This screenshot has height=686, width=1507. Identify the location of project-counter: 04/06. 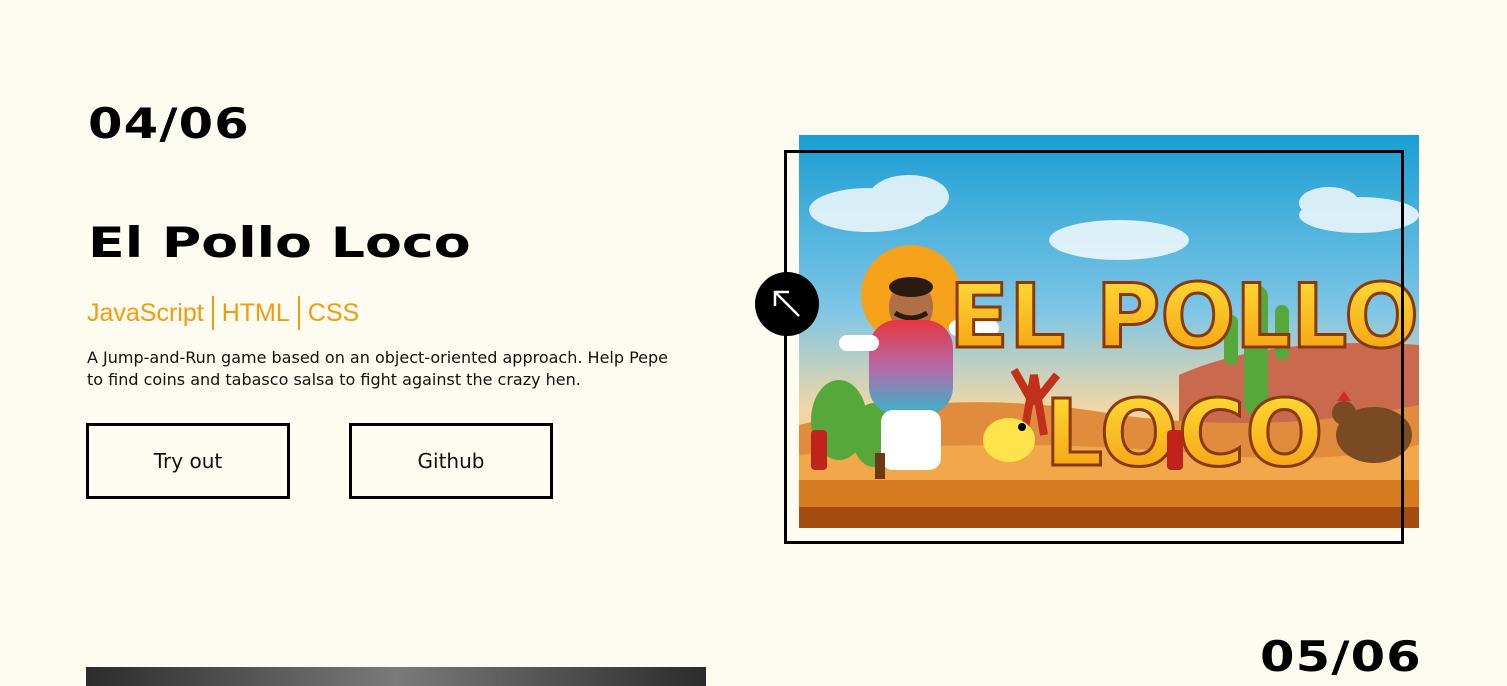
(169, 123).